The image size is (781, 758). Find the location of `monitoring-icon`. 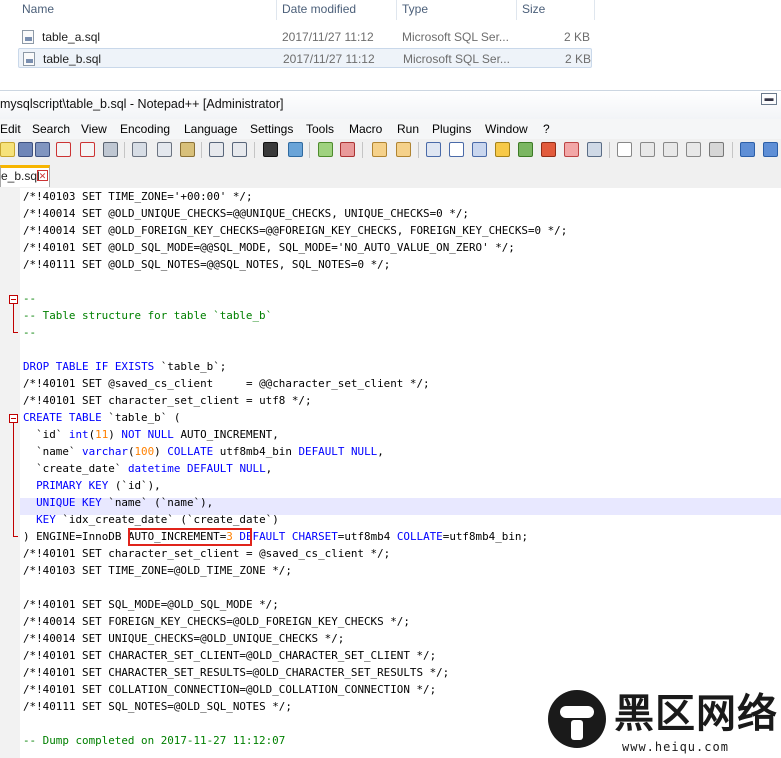

monitoring-icon is located at coordinates (594, 149).